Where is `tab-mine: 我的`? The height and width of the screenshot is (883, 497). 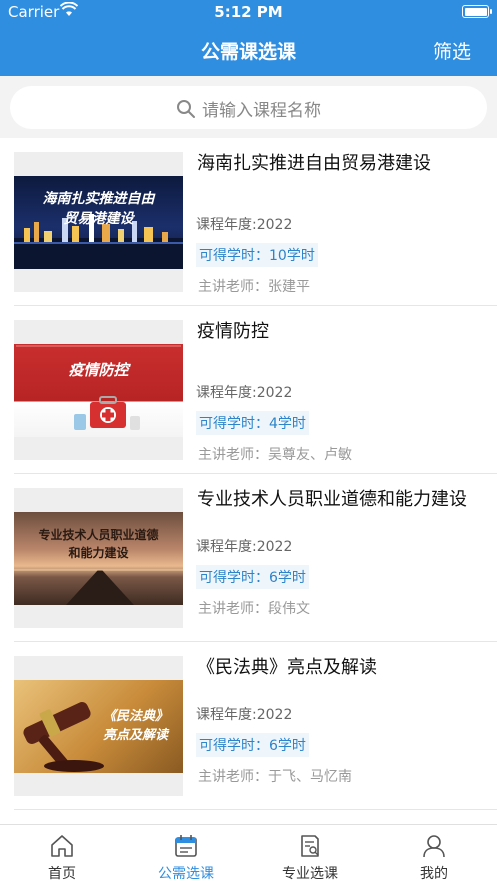 tab-mine: 我的 is located at coordinates (434, 854).